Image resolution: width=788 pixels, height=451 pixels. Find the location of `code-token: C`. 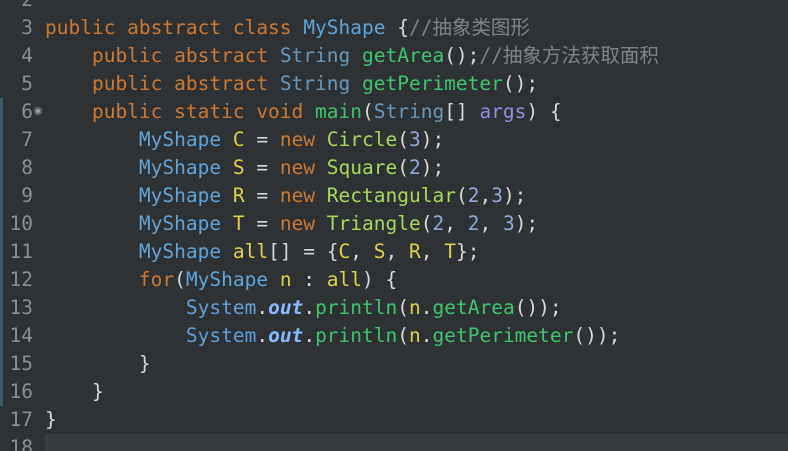

code-token: C is located at coordinates (238, 139).